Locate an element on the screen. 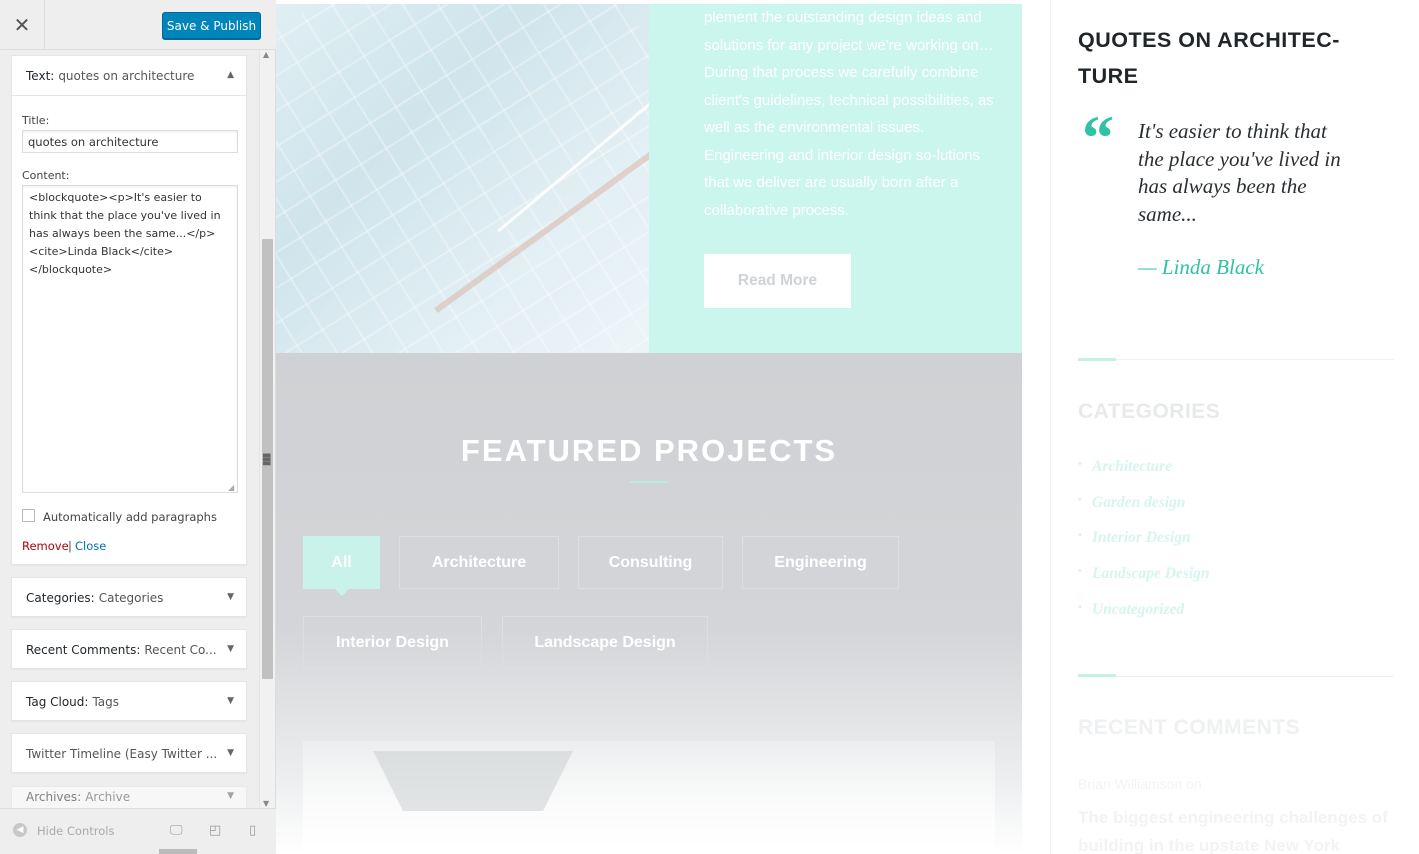  sidebar-scrollbar: ▲ ▼ is located at coordinates (267, 429).